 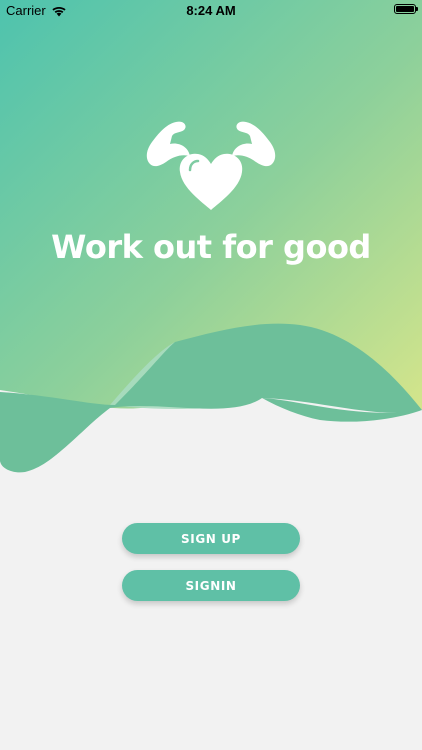 I want to click on flexing-arms-heart-icon, so click(x=211, y=165).